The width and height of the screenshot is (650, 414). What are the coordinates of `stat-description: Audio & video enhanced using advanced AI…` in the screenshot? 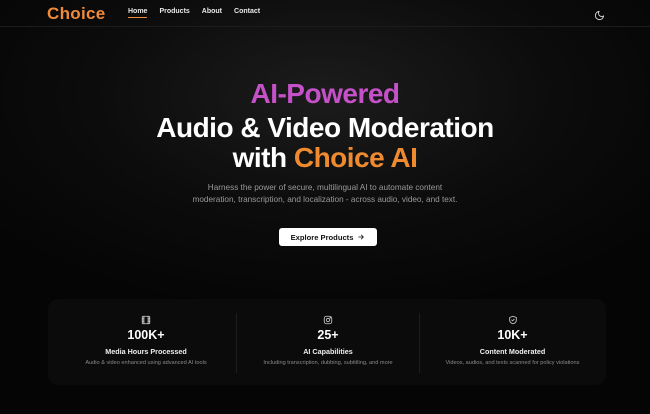 It's located at (146, 363).